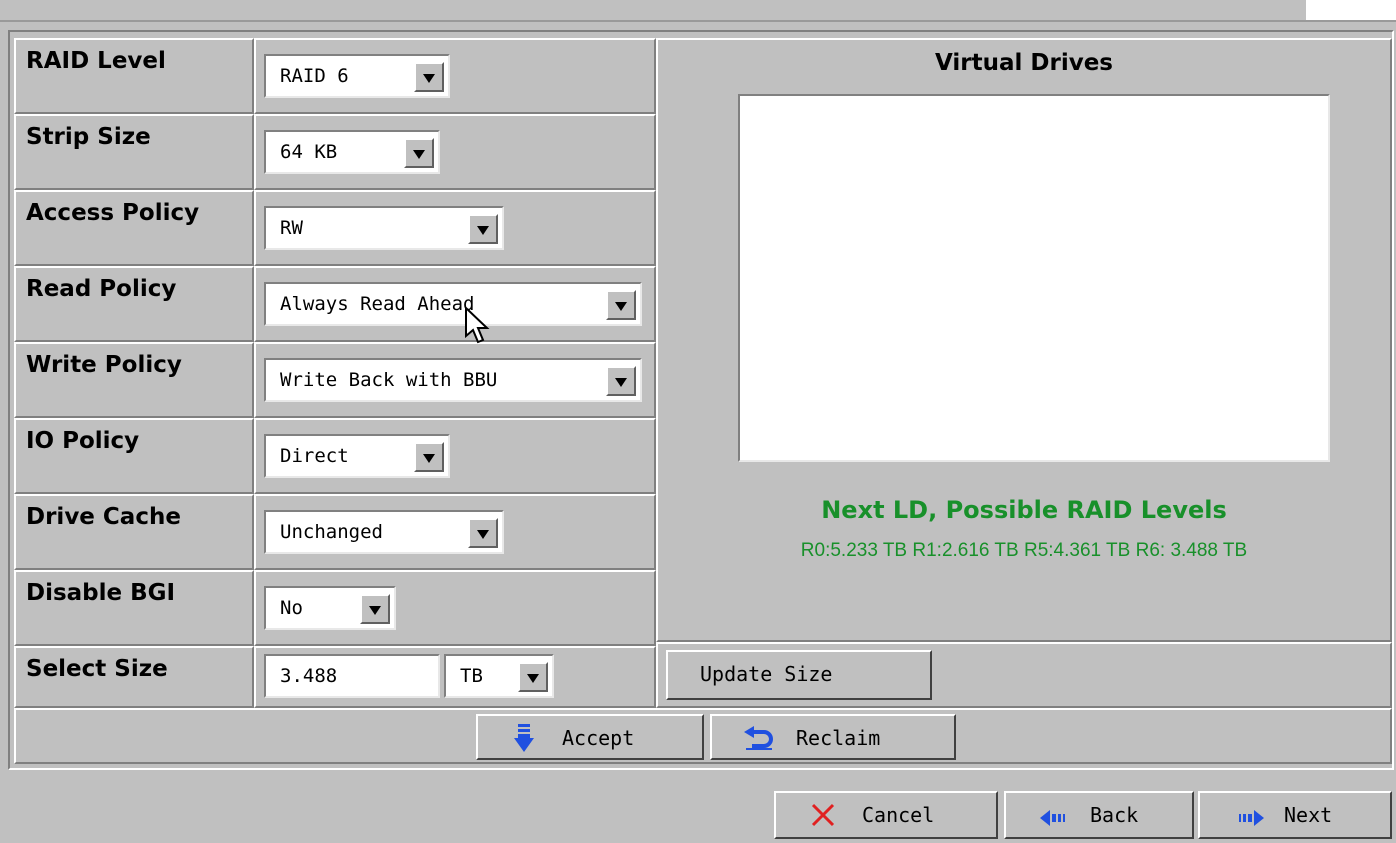 The image size is (1396, 843). Describe the element at coordinates (455, 456) in the screenshot. I see `io-policy-control-cell: Direct` at that location.